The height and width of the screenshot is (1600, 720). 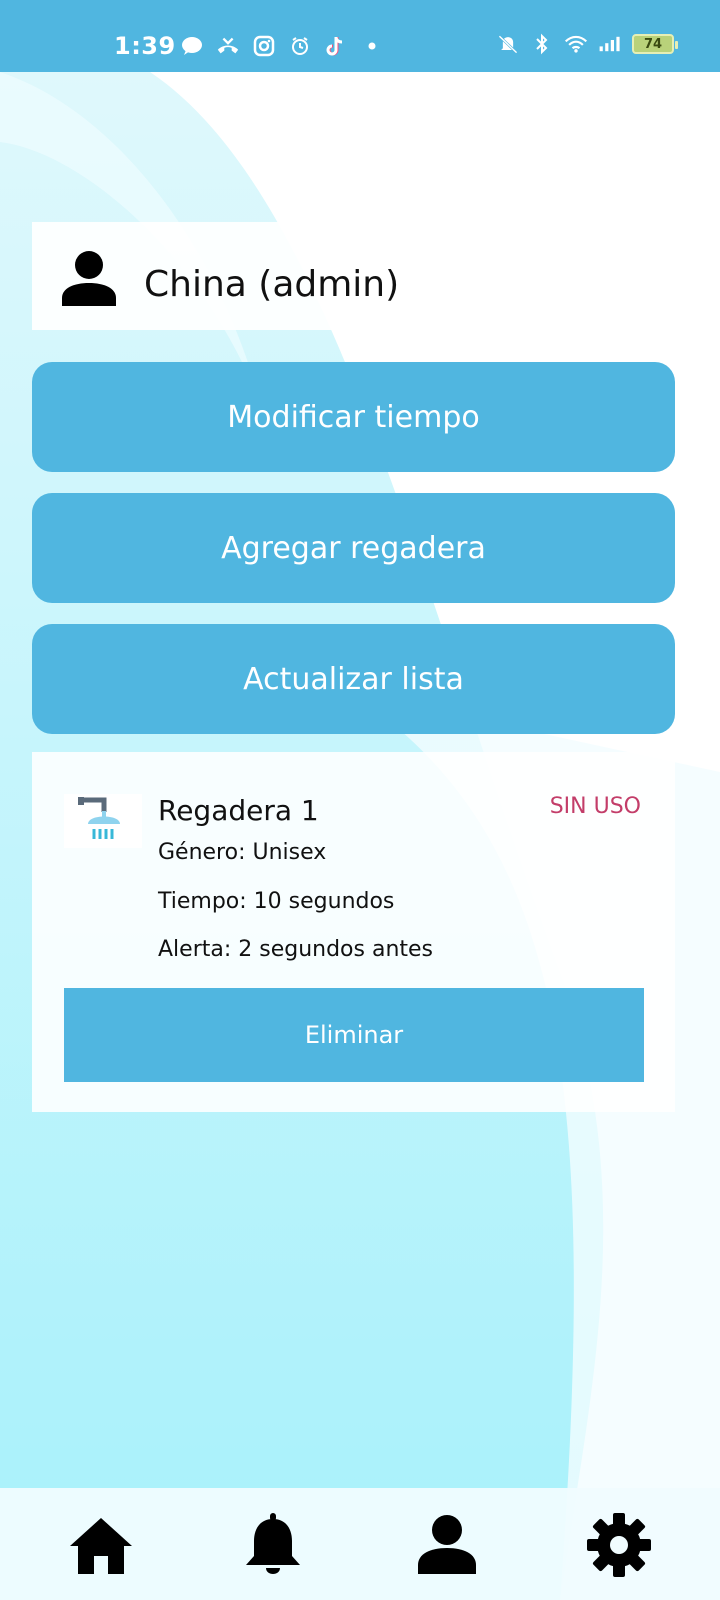 I want to click on shower-alert: Alerta: 2 segundos antes, so click(x=296, y=949).